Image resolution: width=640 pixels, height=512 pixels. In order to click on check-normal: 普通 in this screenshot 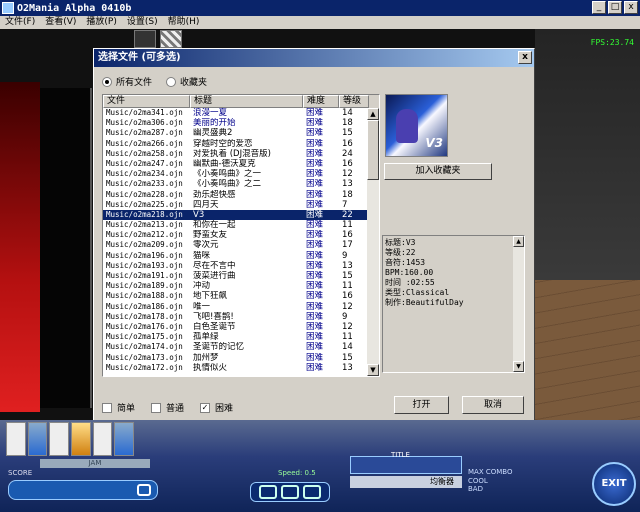, I will do `click(167, 407)`.